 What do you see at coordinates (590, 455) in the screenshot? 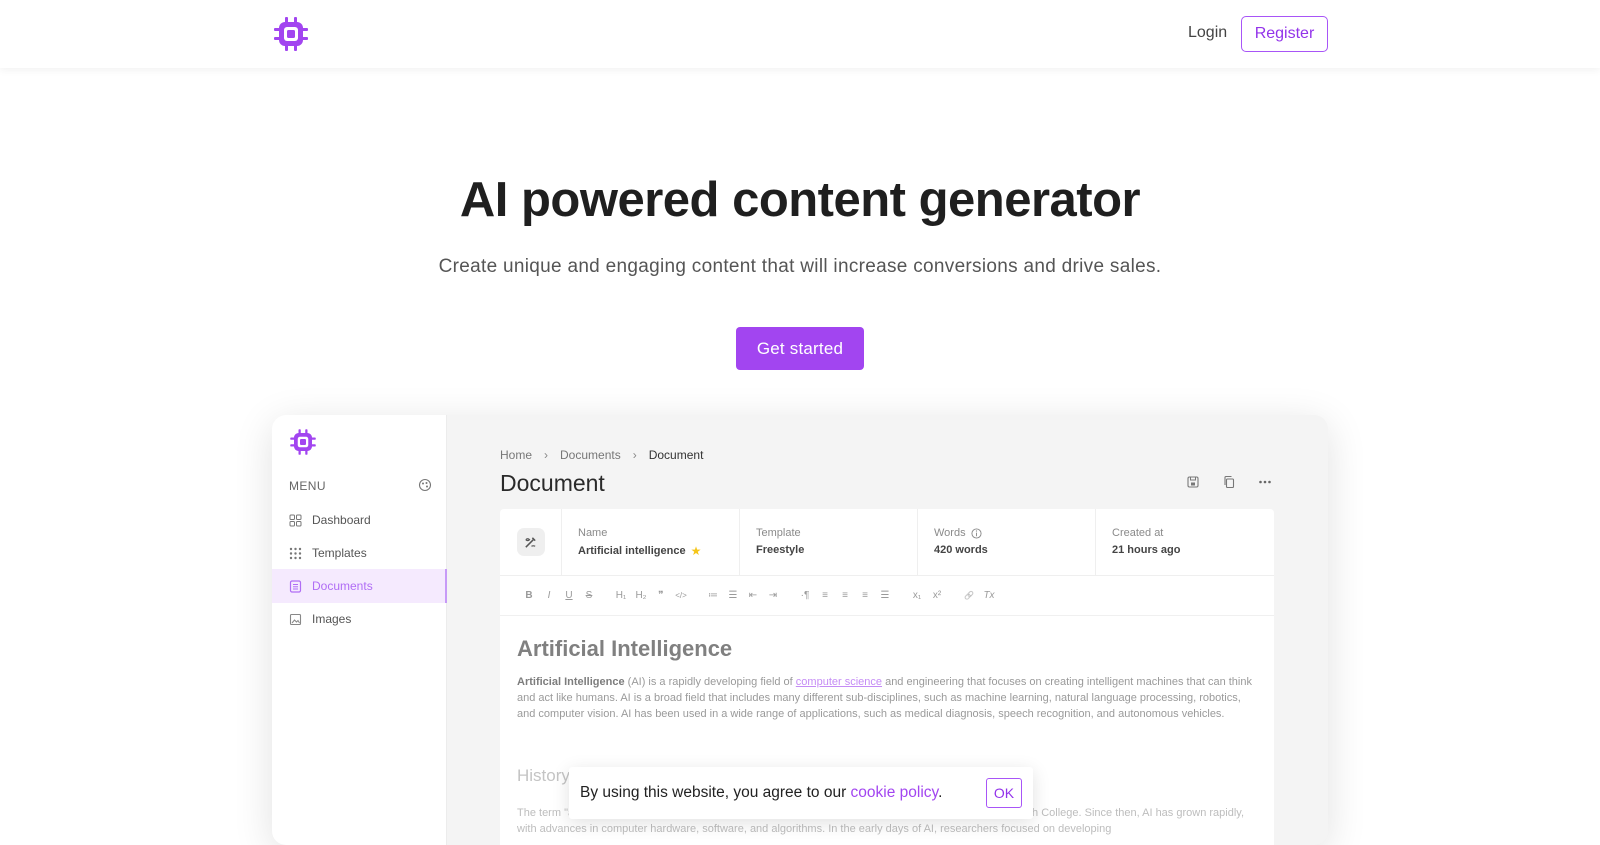
I see `breadcrumb-documents: Documents` at bounding box center [590, 455].